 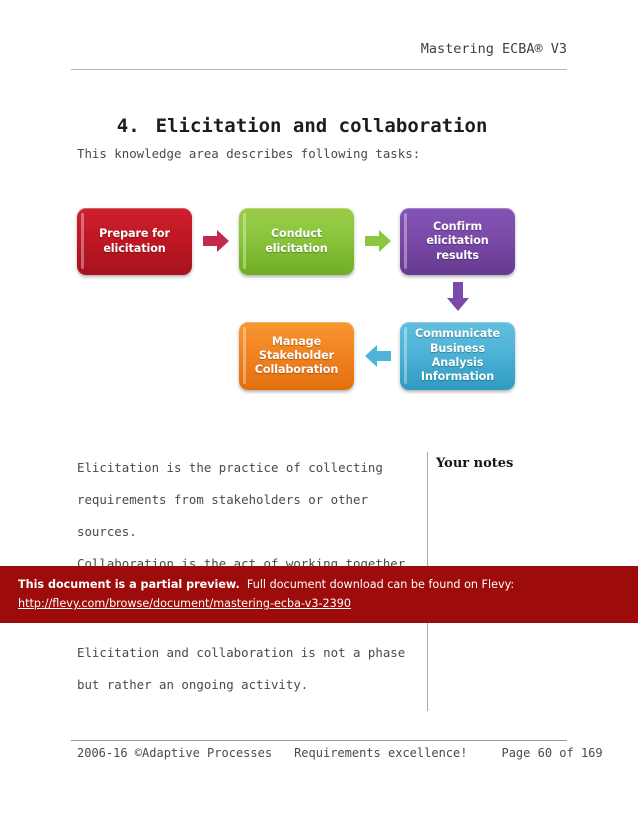 What do you see at coordinates (378, 356) in the screenshot?
I see `arrow-left-icon-communicate-to-manage` at bounding box center [378, 356].